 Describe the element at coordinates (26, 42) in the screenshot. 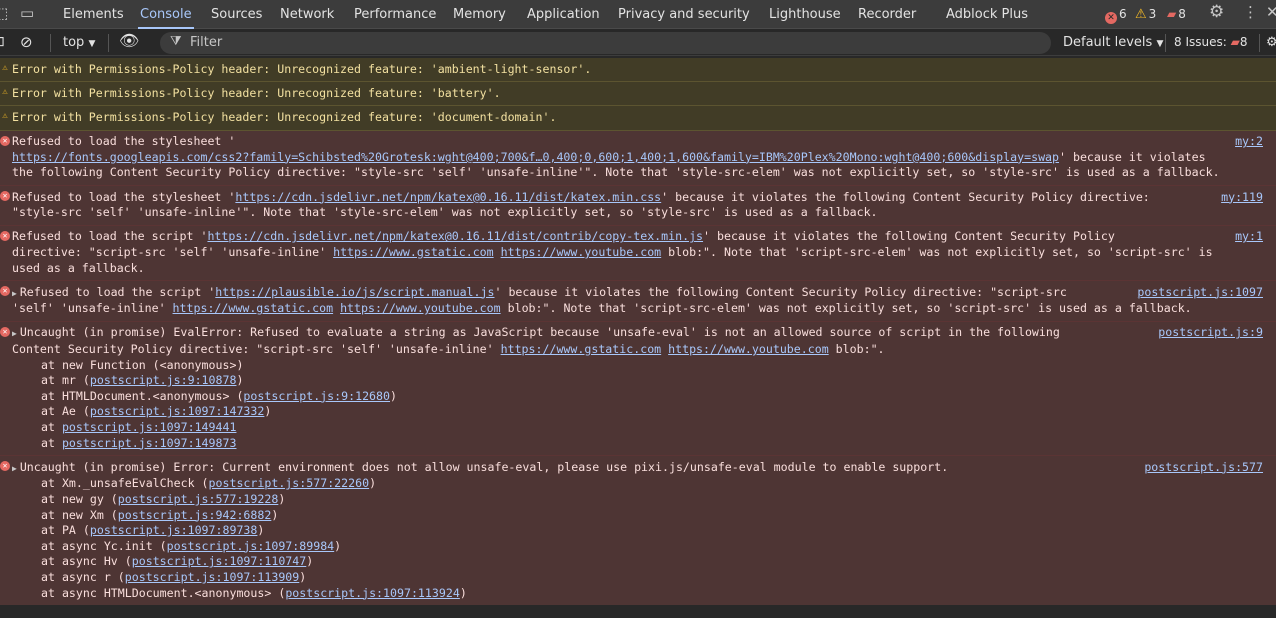

I see `clear-console-icon: ⊘` at that location.